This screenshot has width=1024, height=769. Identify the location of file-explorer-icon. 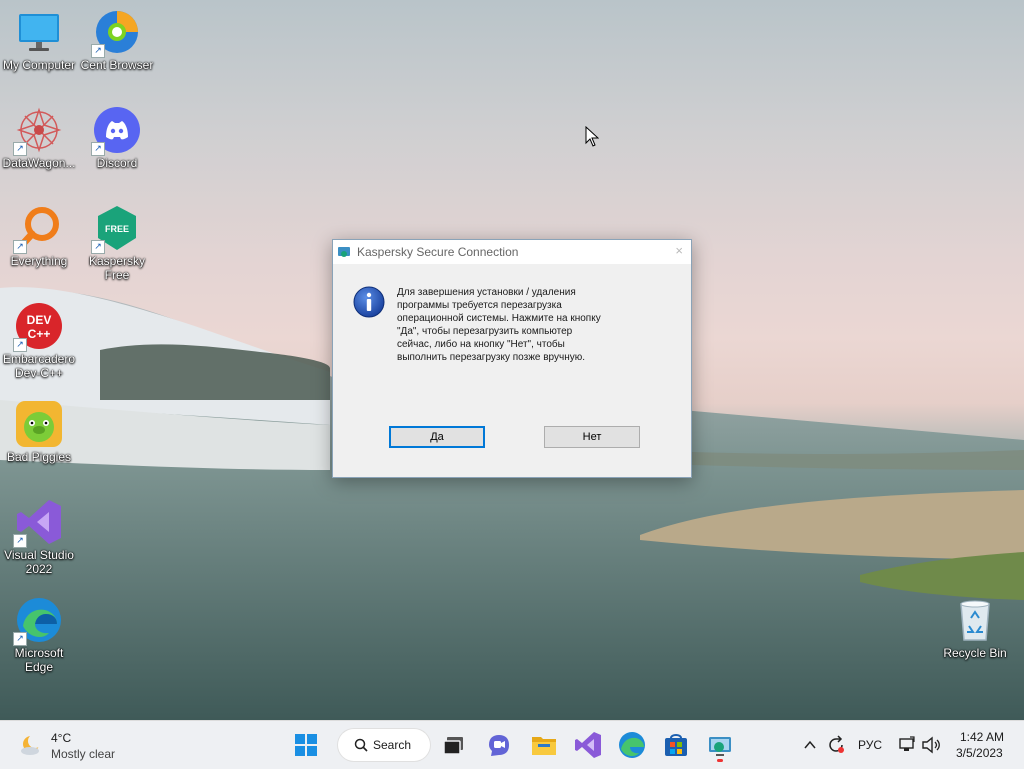
(544, 746).